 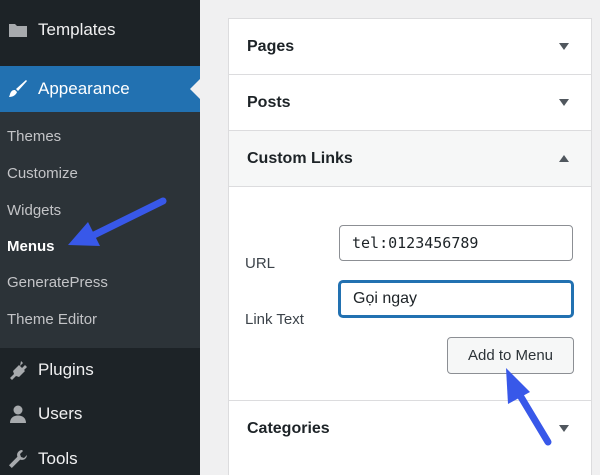 I want to click on url-input: tel:0123456789, so click(x=456, y=243).